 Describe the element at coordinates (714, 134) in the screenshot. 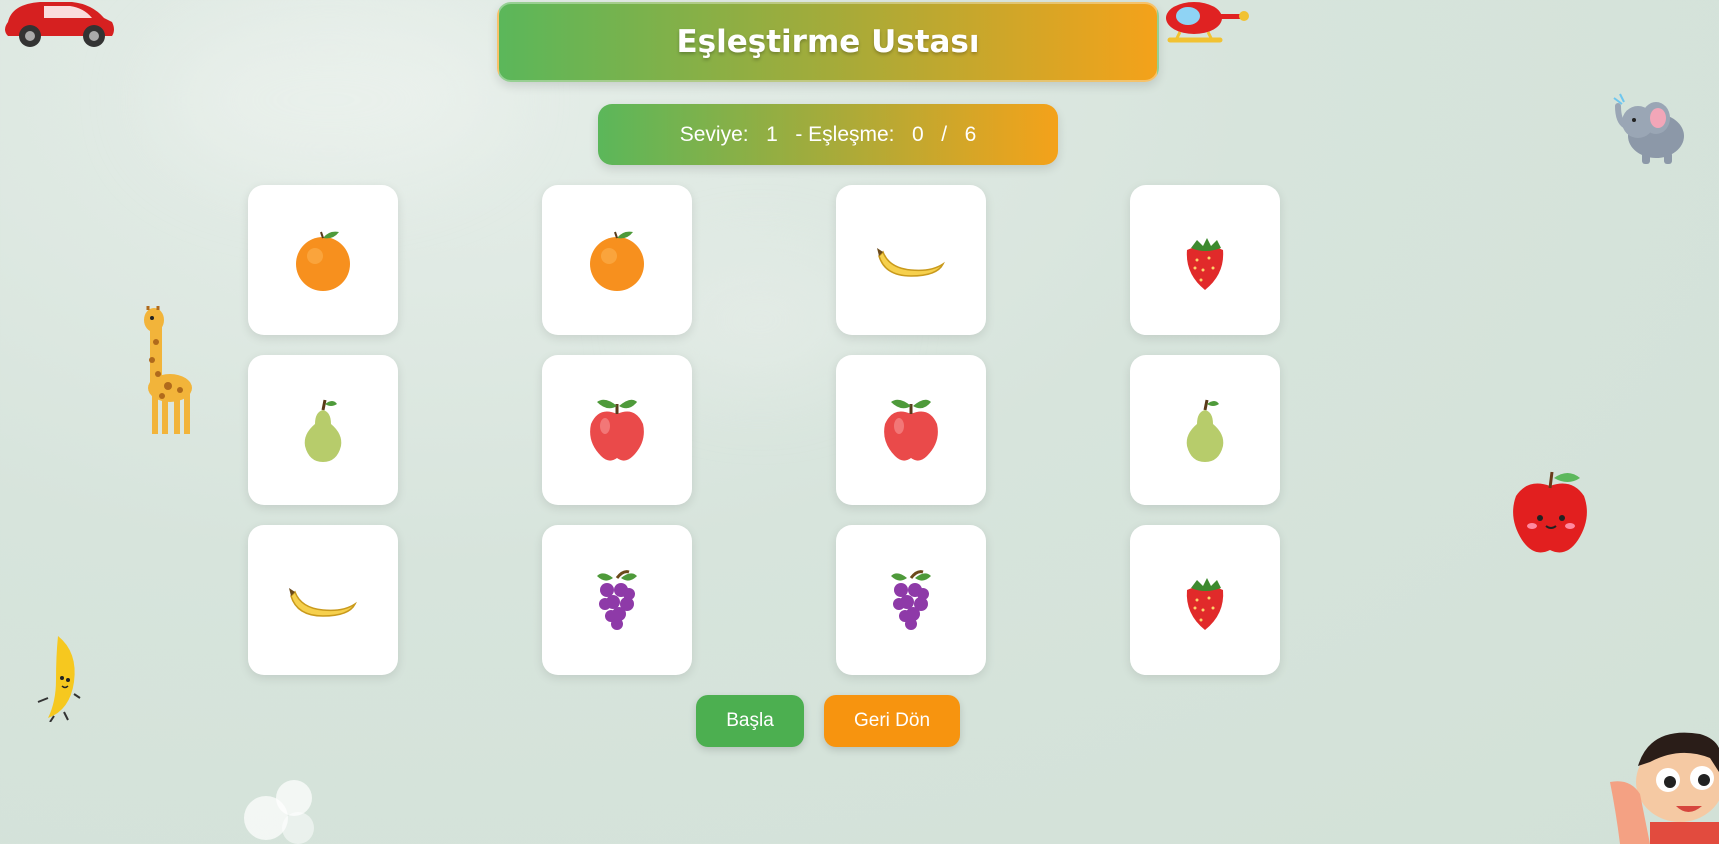

I see `level-label: Seviye:` at that location.